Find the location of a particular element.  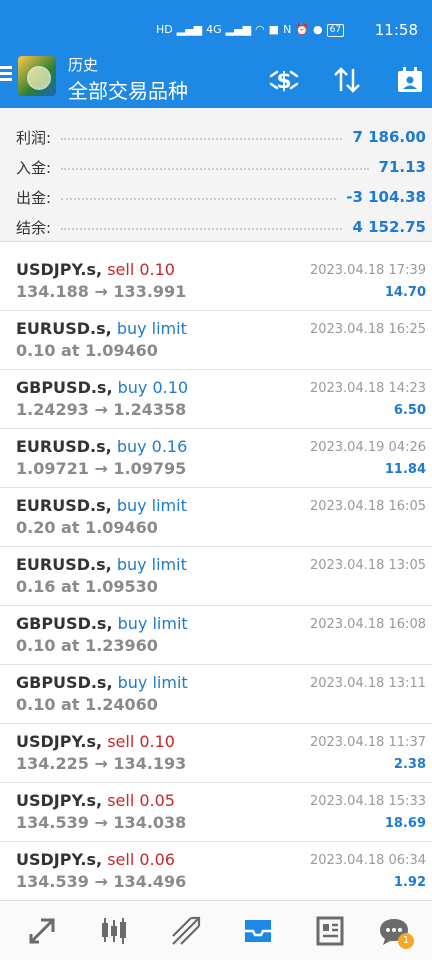

order-time: 2023.04.18 06:34 is located at coordinates (367, 860).